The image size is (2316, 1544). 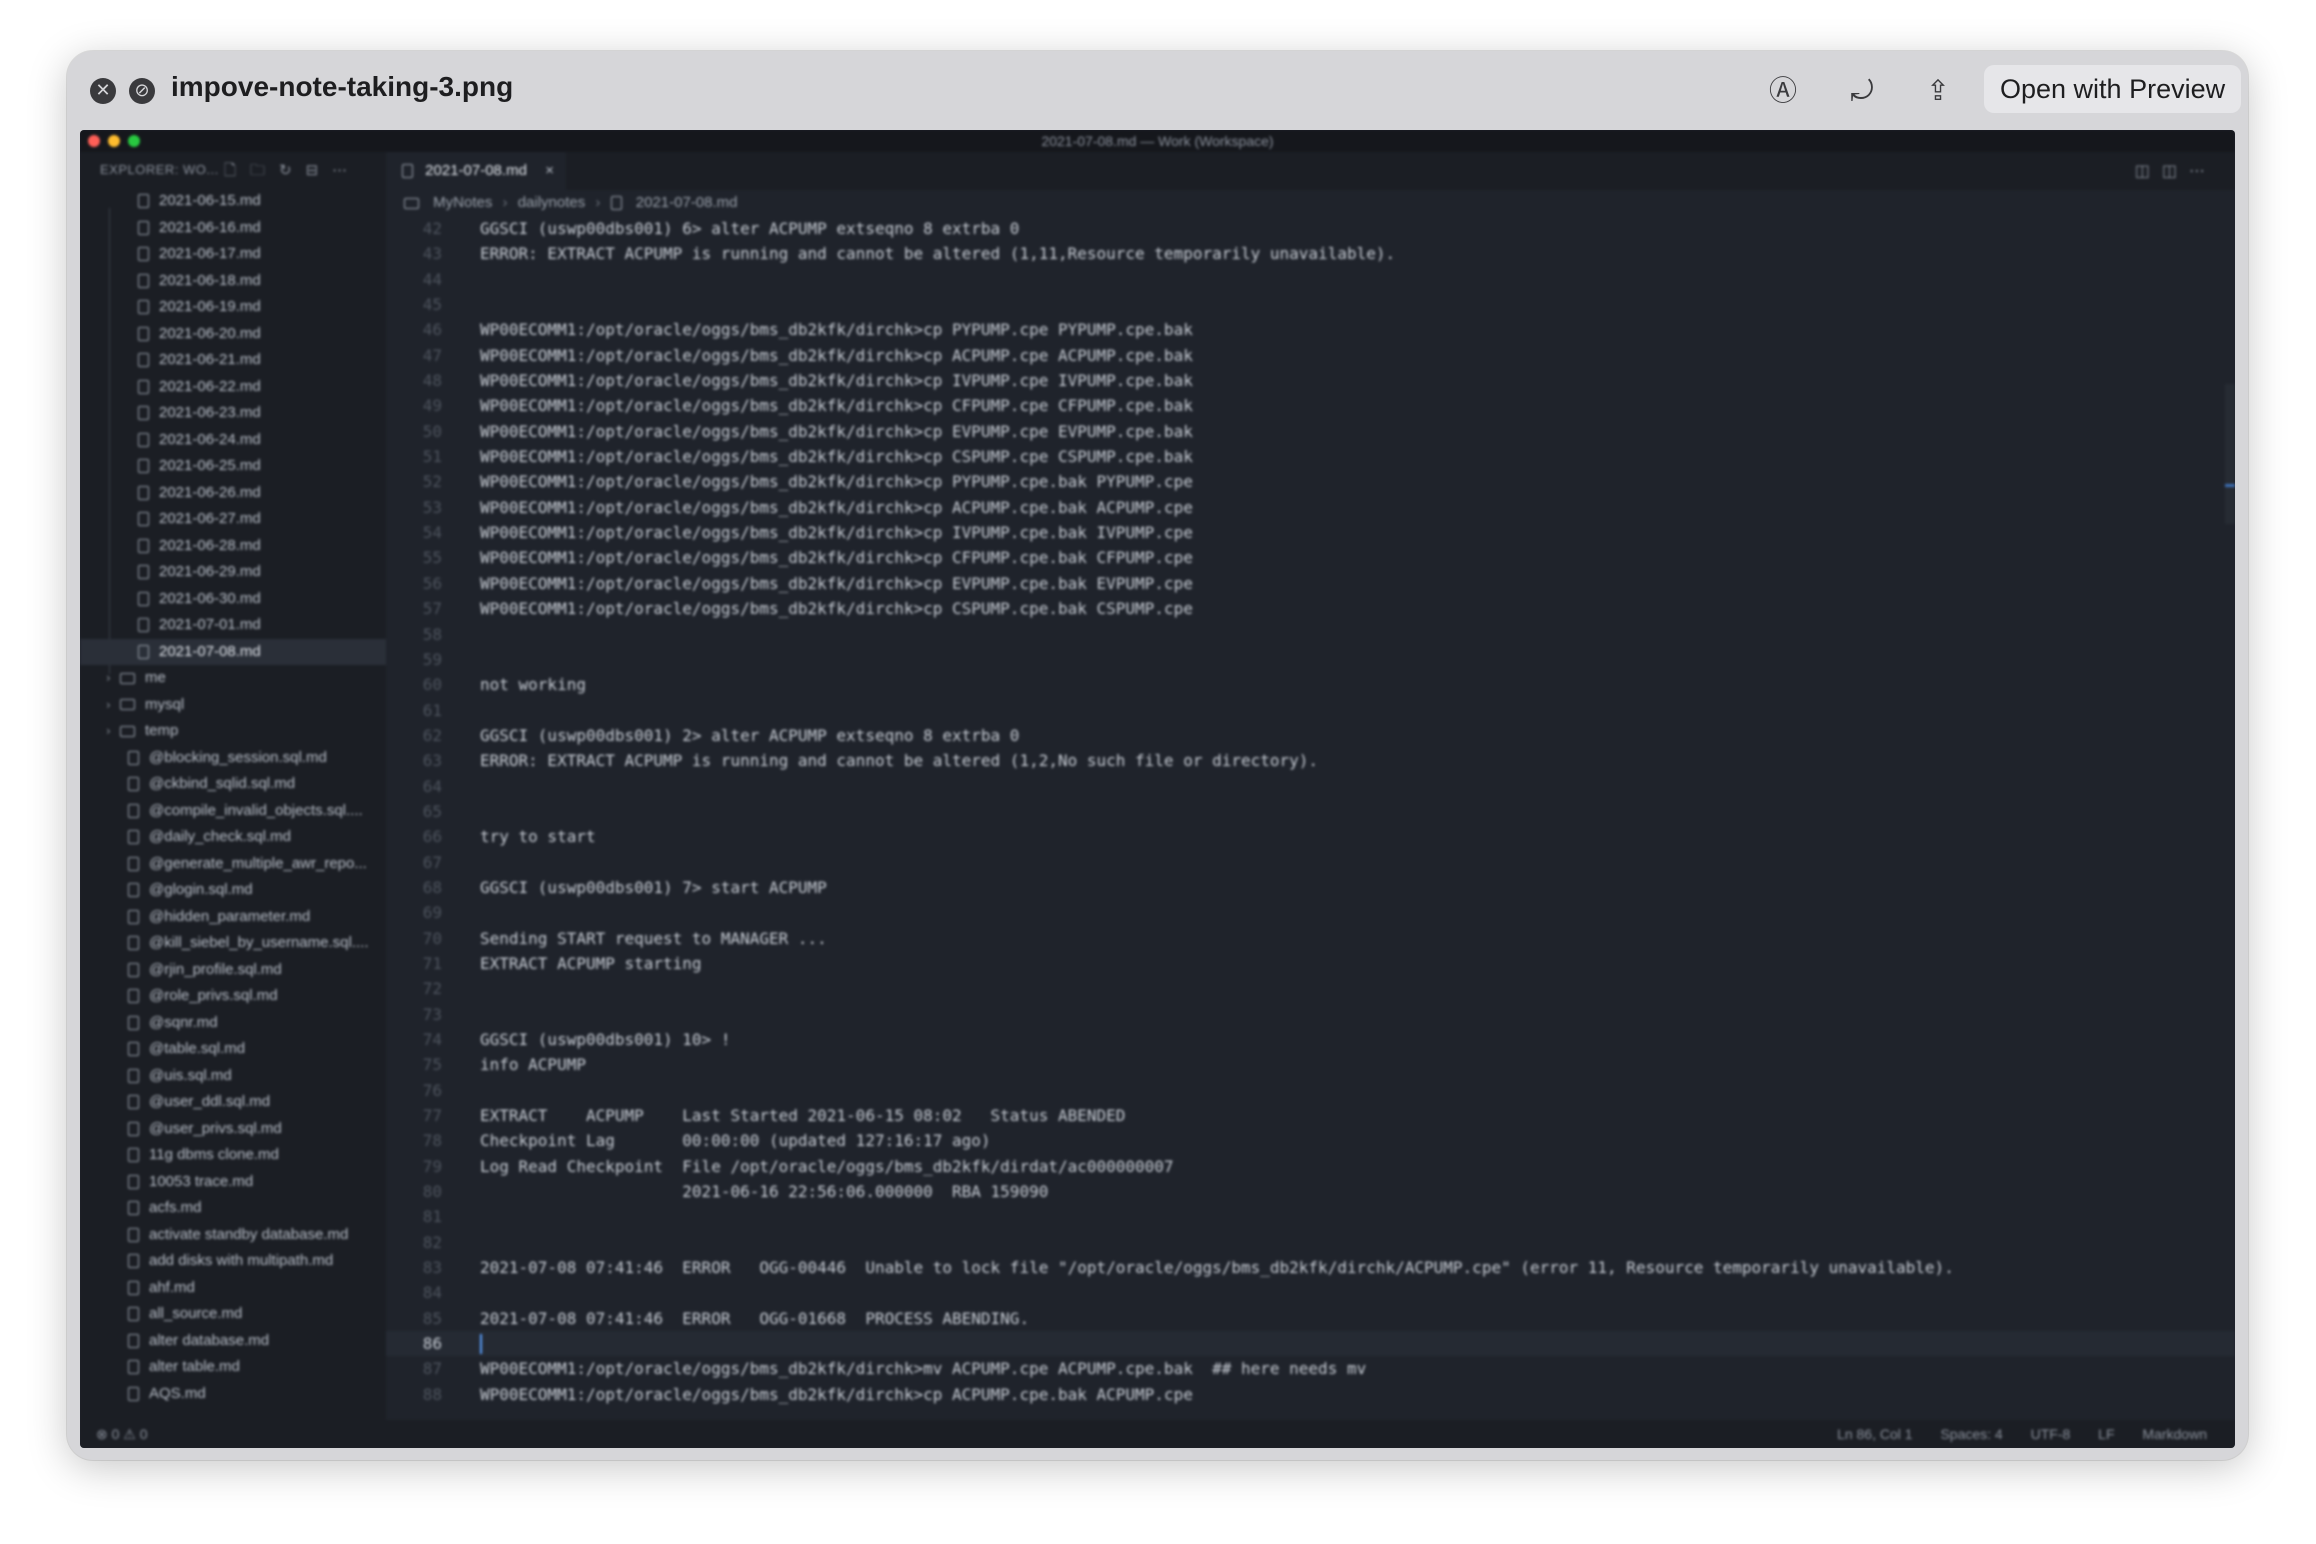 I want to click on indentation-status: Spaces: 4, so click(x=1971, y=1434).